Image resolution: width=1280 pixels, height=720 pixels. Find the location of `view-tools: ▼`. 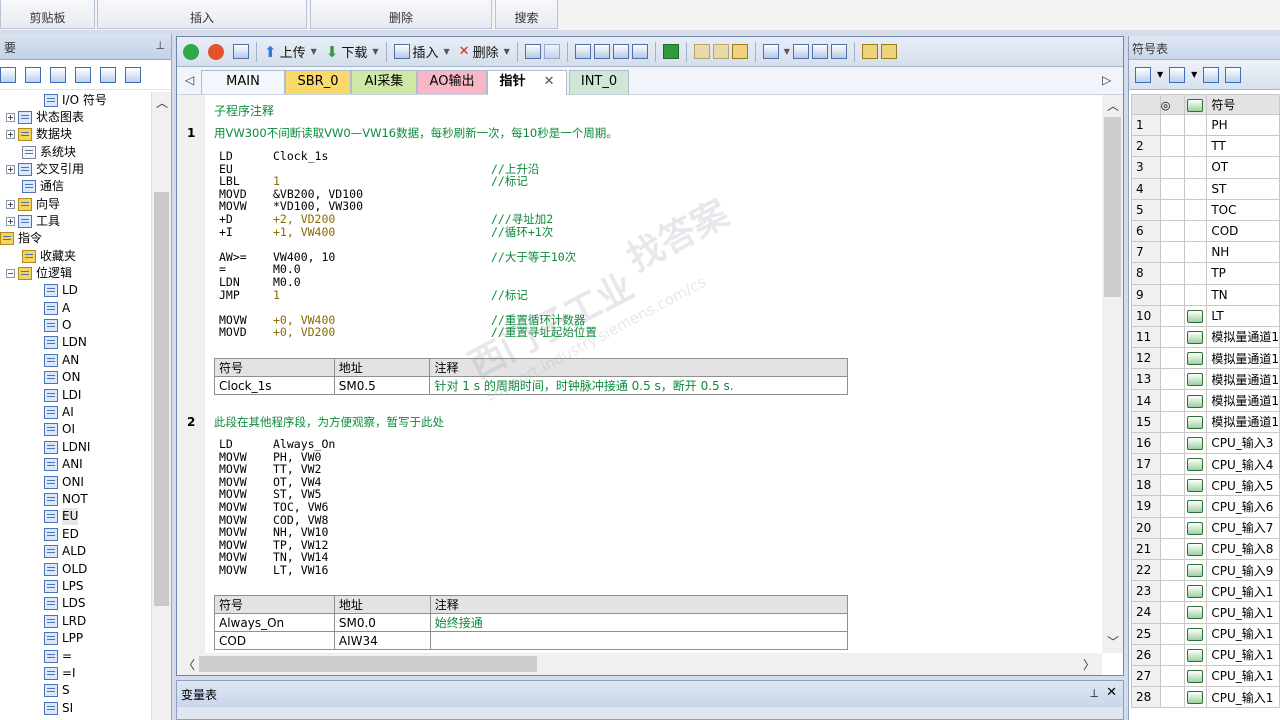

view-tools: ▼ is located at coordinates (805, 52).